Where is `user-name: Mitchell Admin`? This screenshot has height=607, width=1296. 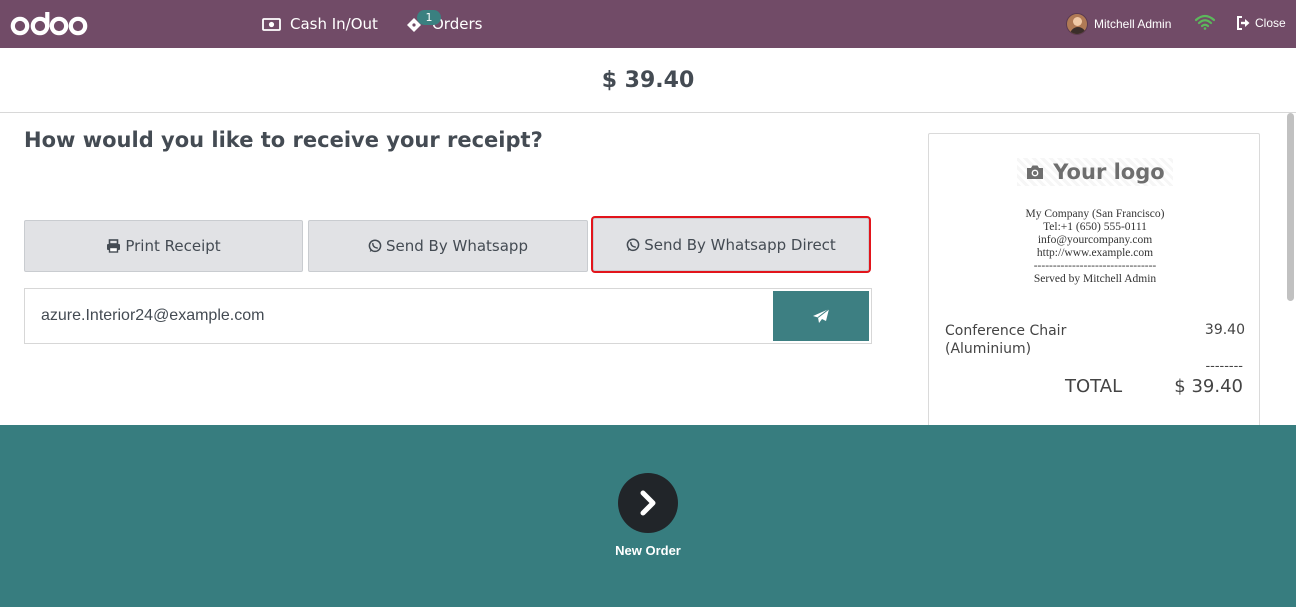
user-name: Mitchell Admin is located at coordinates (1133, 24).